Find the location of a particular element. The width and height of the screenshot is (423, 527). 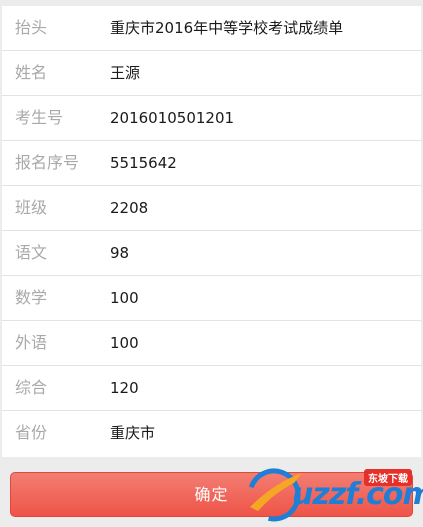

row-label: 班级 is located at coordinates (31, 207).